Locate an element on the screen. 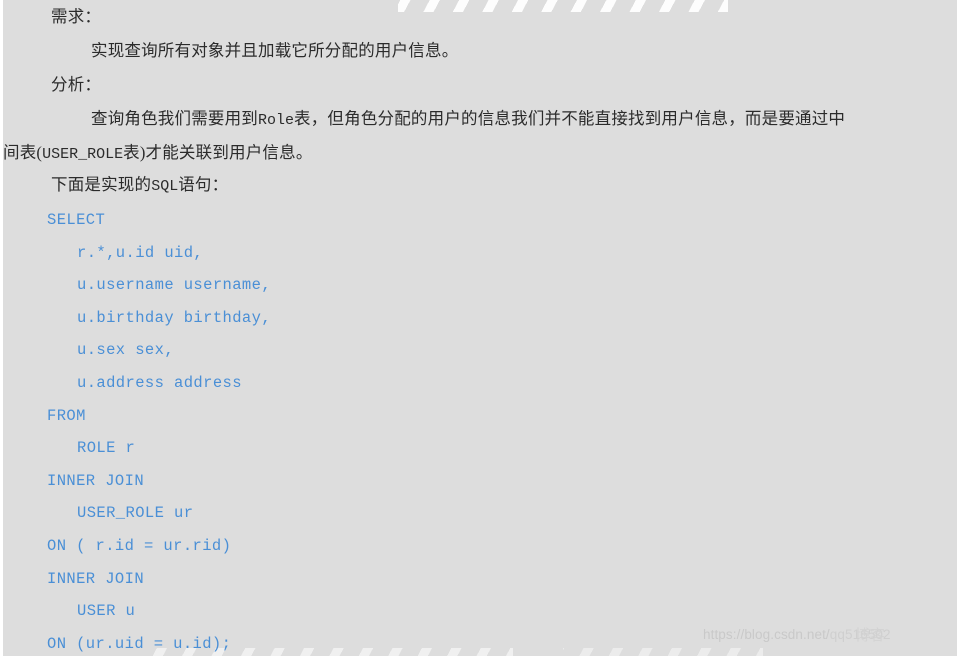  analysis-body-role-token: Role is located at coordinates (276, 120).